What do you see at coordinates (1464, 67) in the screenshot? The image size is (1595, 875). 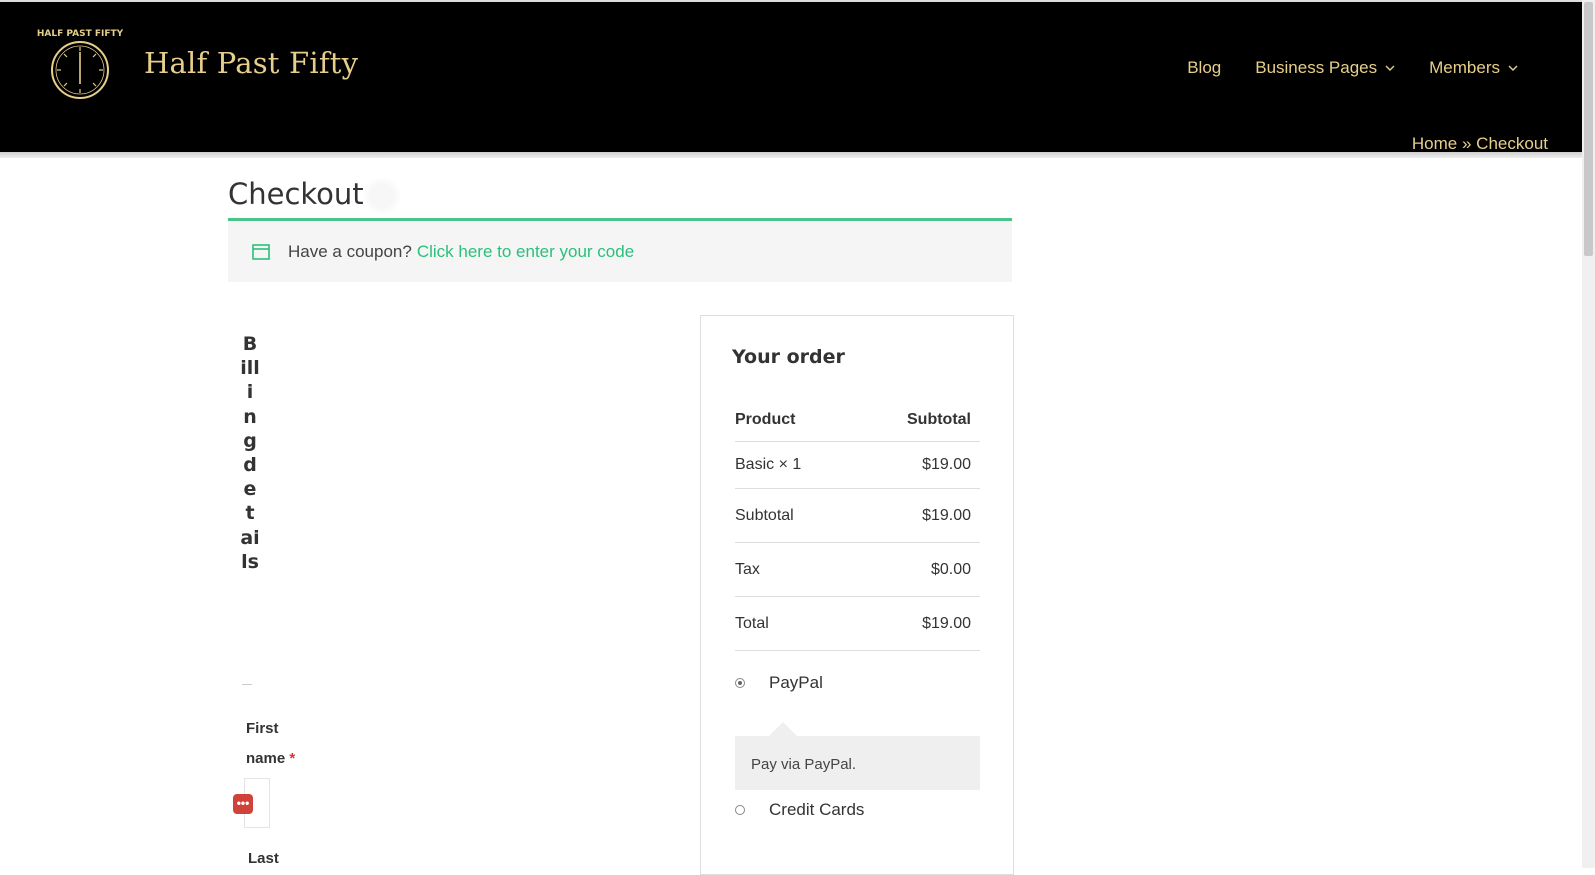 I see `nav-members-label: Members` at bounding box center [1464, 67].